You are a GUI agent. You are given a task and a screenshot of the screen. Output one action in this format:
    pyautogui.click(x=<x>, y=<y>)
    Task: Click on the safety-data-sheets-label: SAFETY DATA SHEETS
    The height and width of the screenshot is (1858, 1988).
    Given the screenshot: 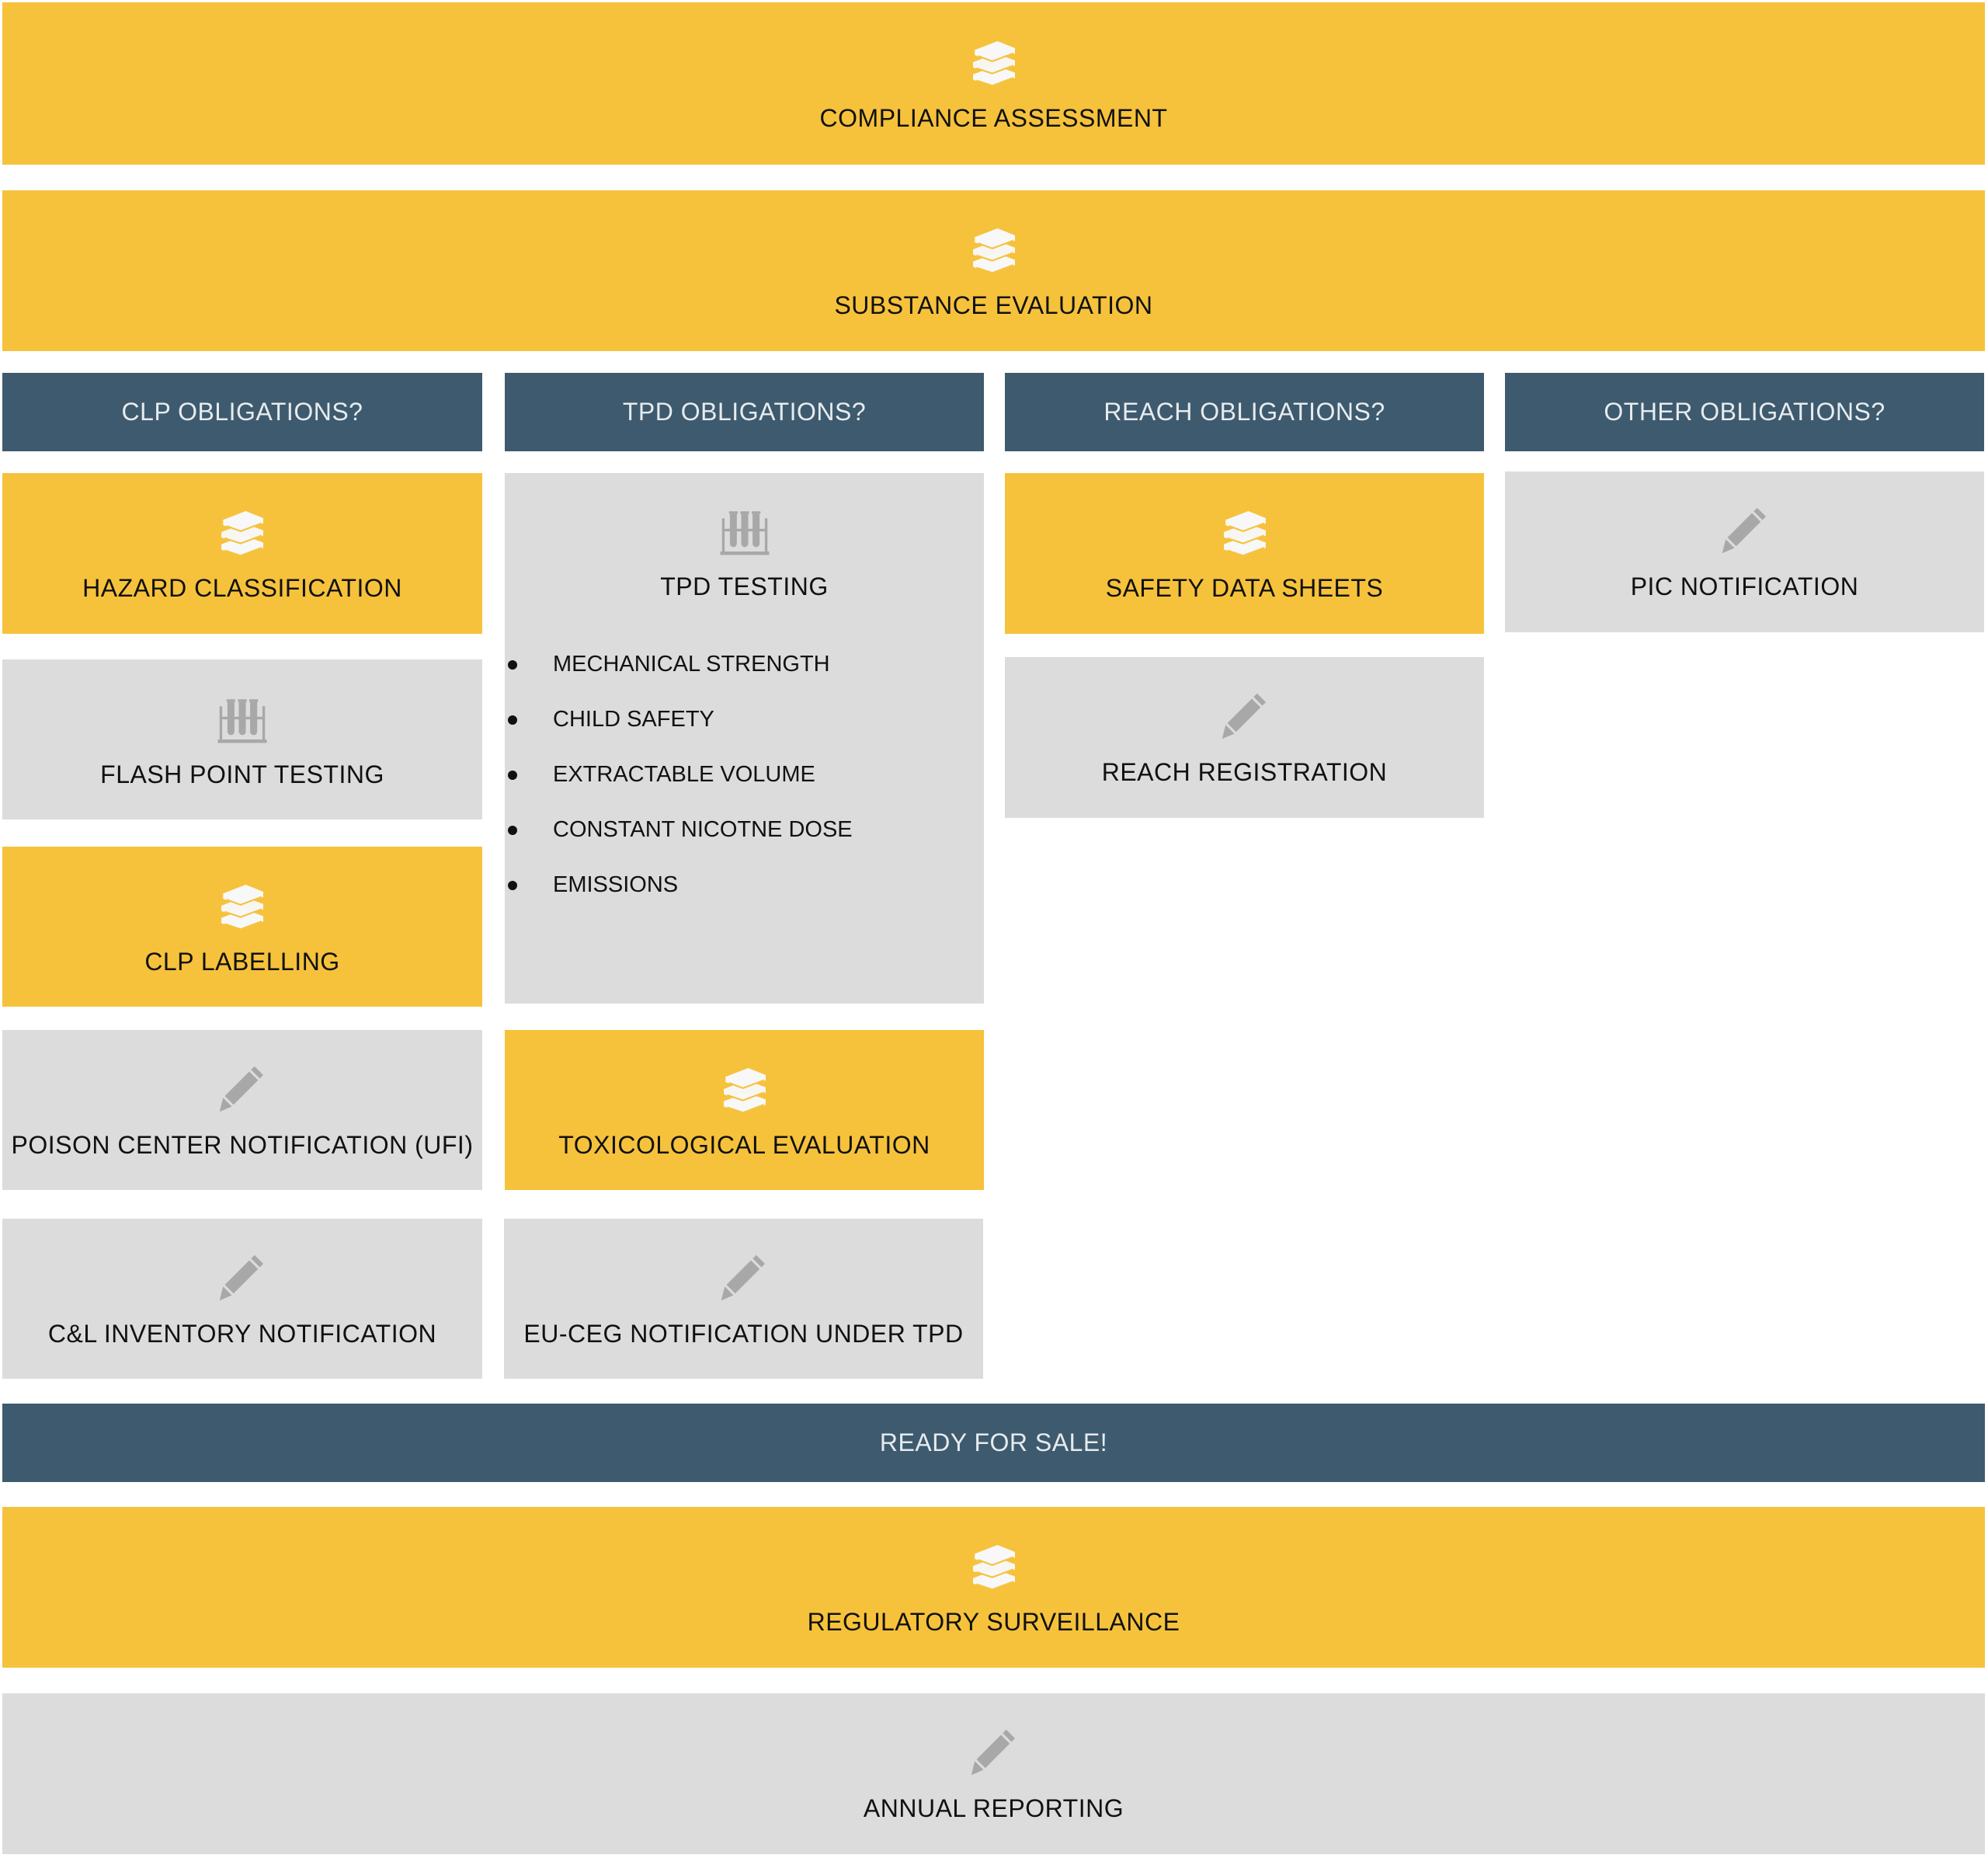 What is the action you would take?
    pyautogui.click(x=1244, y=588)
    